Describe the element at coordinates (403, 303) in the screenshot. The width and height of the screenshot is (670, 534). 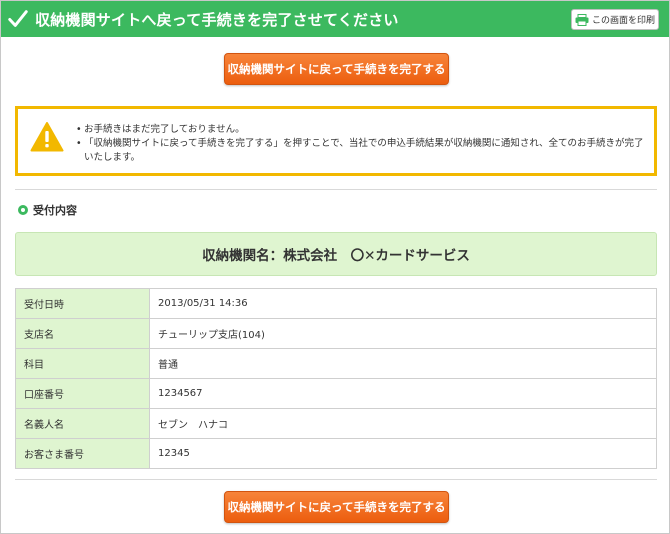
I see `row-value: 2013/05/31 14:36` at that location.